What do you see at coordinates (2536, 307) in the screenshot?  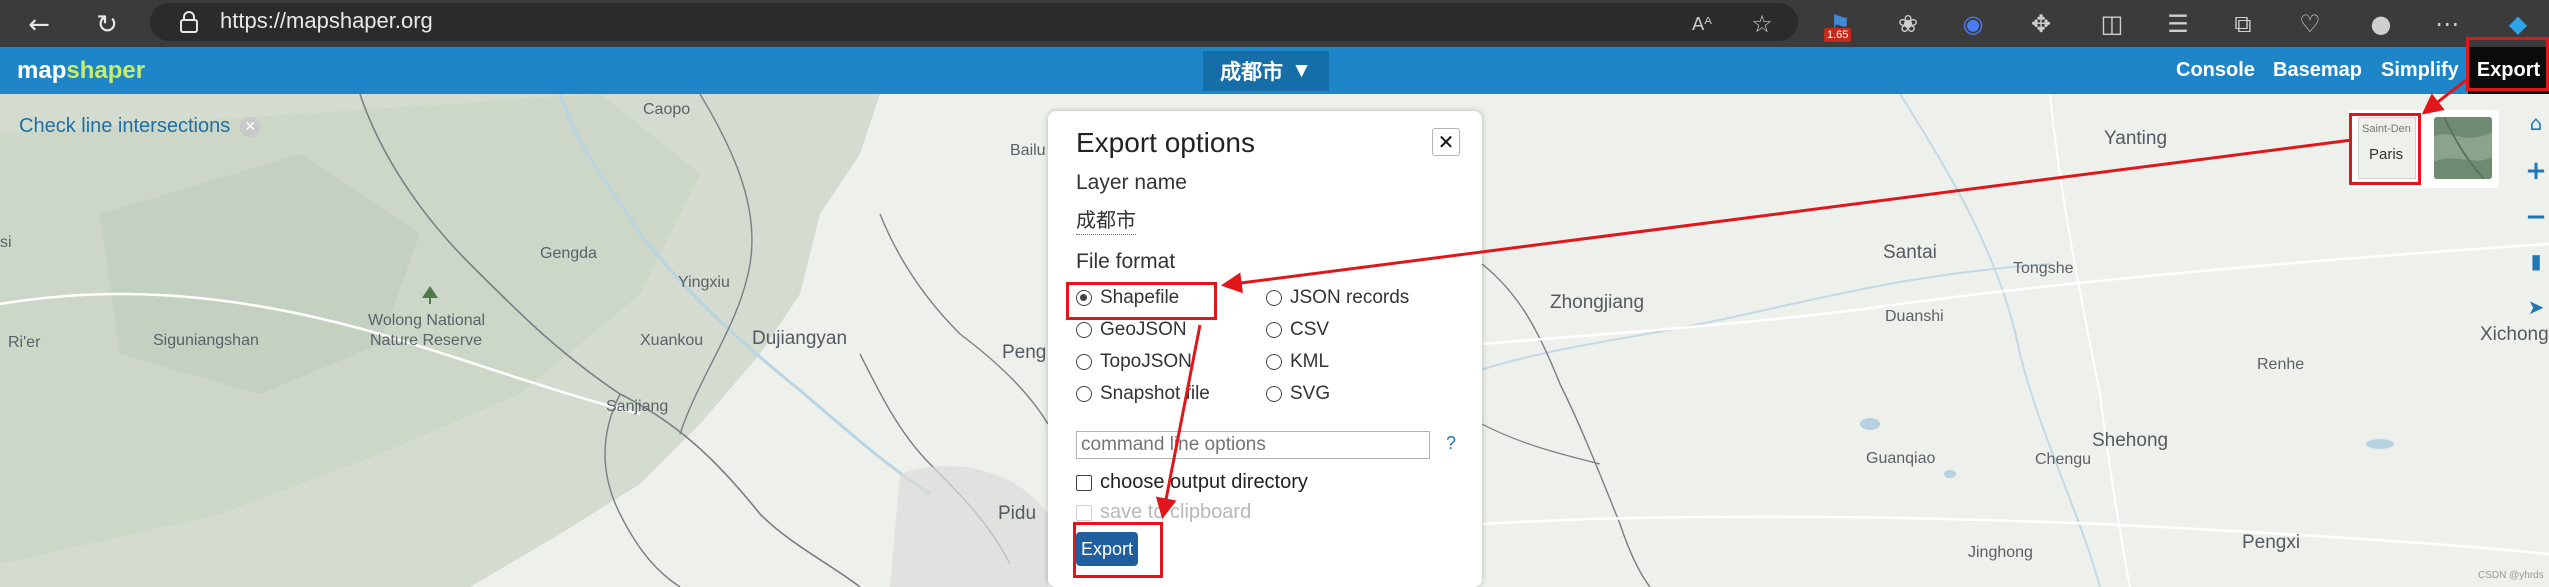 I see `pointer-tool-icon: ➤` at bounding box center [2536, 307].